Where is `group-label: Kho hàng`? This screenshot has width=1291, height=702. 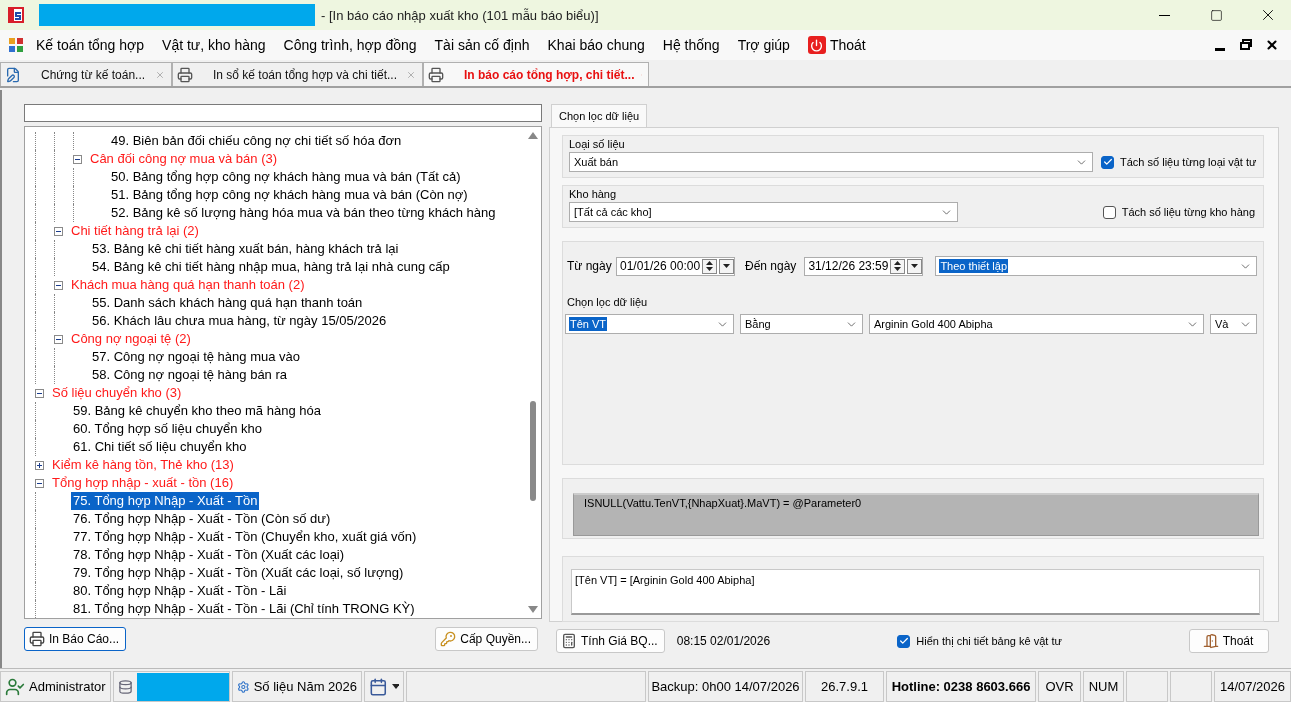 group-label: Kho hàng is located at coordinates (593, 194).